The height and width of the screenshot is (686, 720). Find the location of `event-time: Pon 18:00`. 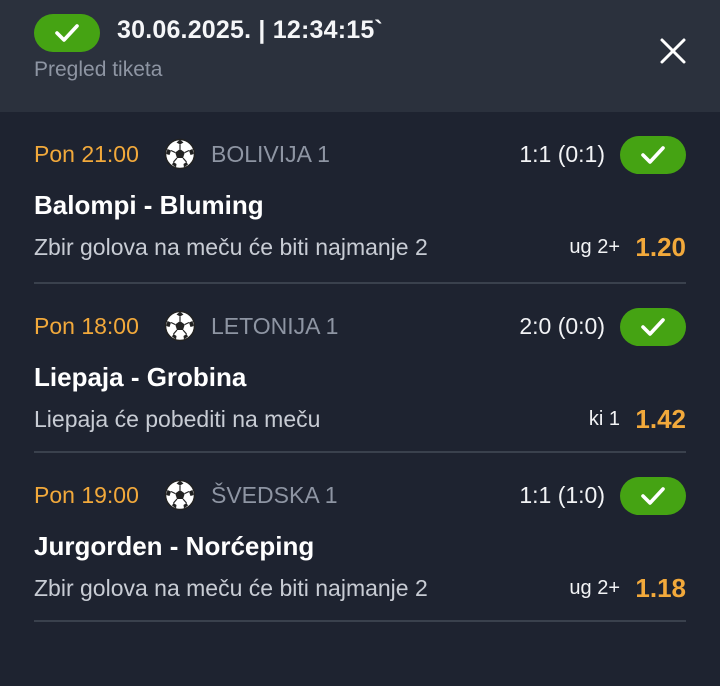

event-time: Pon 18:00 is located at coordinates (86, 326).